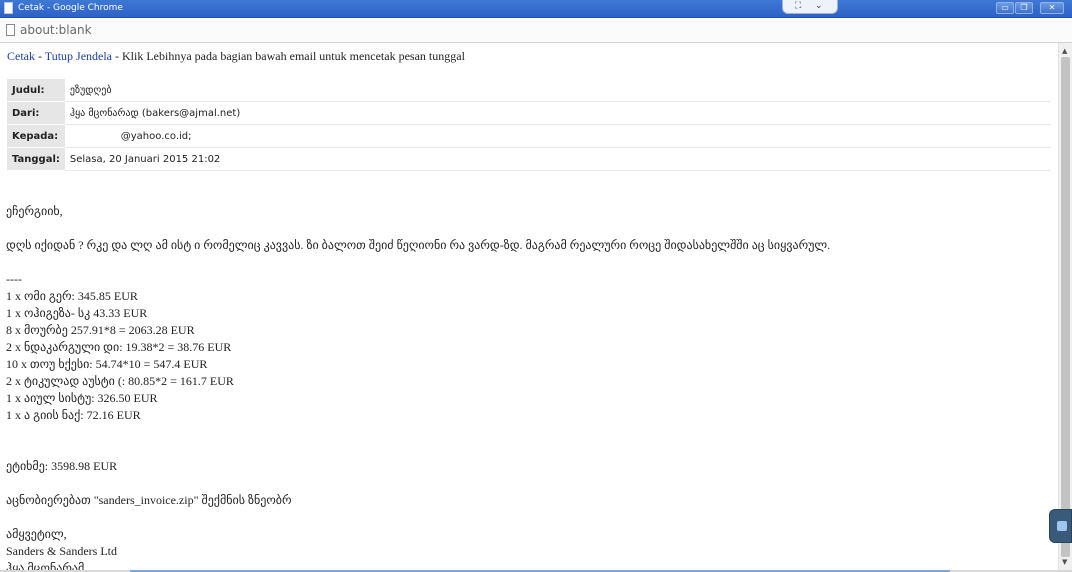 The image size is (1072, 572). I want to click on subject-row: Judul: ეზუდღებ, so click(529, 90).